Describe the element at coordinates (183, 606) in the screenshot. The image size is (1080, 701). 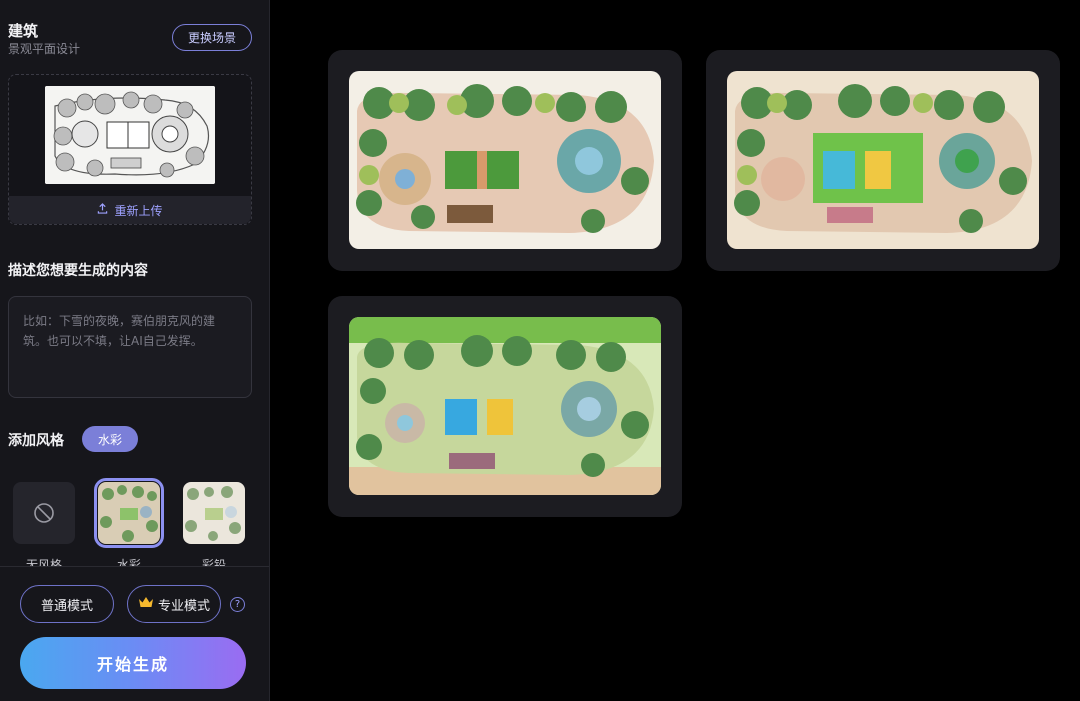
I see `pro-mode-label: 专业模式` at that location.